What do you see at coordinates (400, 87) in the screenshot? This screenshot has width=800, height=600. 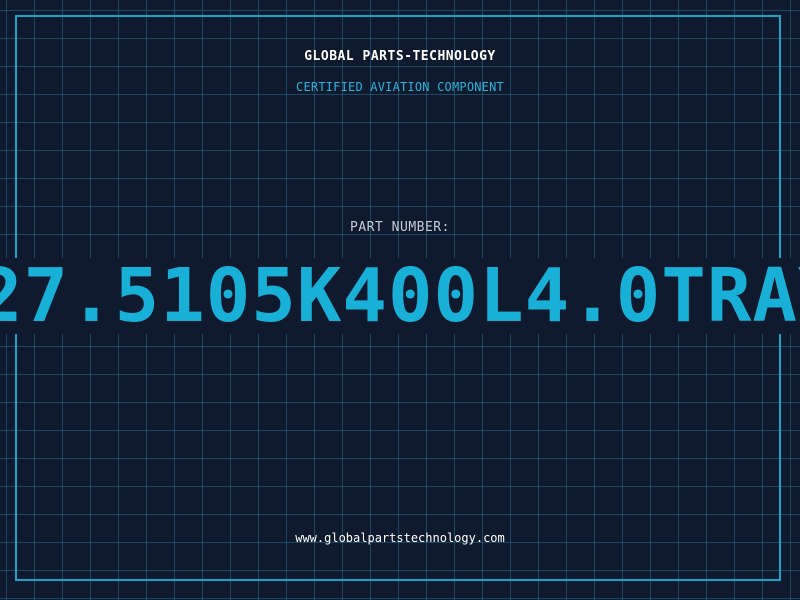 I see `certification-subtitle: CERTIFIED AVIATION COMPONENT` at bounding box center [400, 87].